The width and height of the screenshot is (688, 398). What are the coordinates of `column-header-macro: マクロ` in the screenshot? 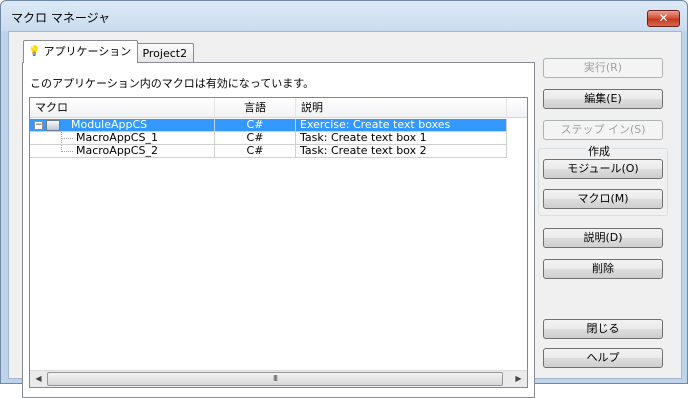 It's located at (122, 108).